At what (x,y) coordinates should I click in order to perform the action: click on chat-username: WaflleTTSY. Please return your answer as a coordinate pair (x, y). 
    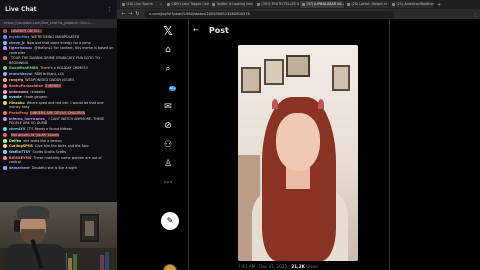
    Looking at the image, I should click on (19, 152).